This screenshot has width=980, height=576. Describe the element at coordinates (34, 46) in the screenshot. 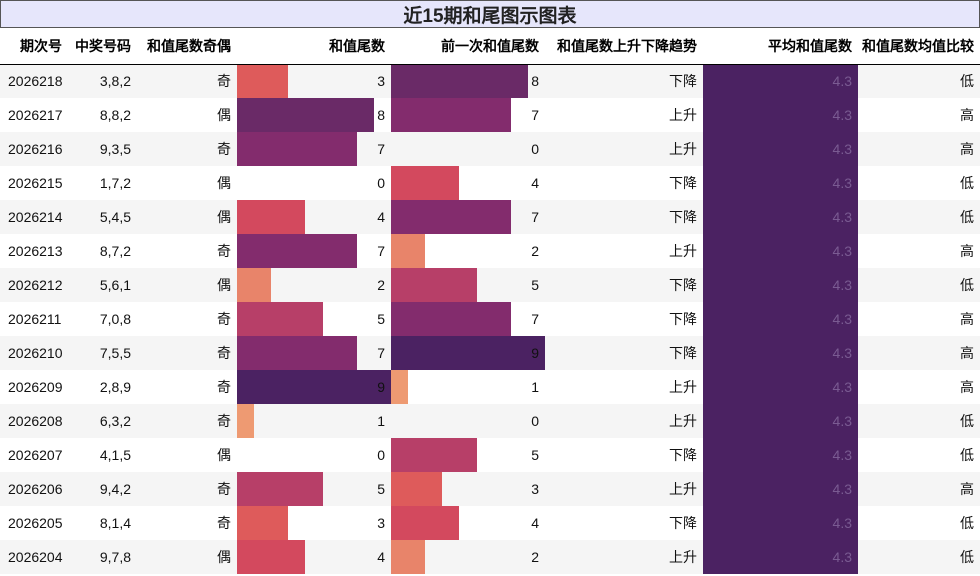

I see `header-period: 期次号` at that location.